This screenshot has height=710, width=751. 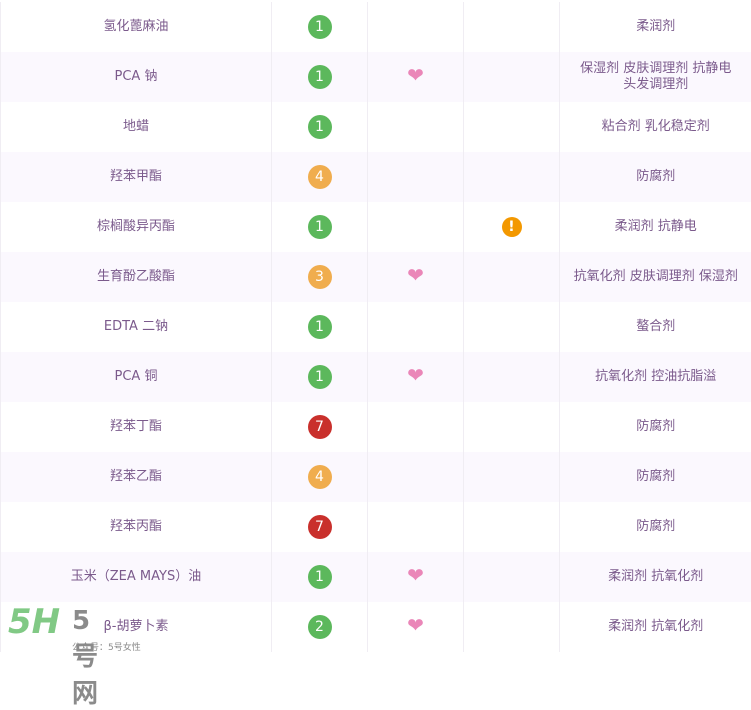 I want to click on table-row: 羟苯丁酯 7 防腐剂, so click(x=376, y=427).